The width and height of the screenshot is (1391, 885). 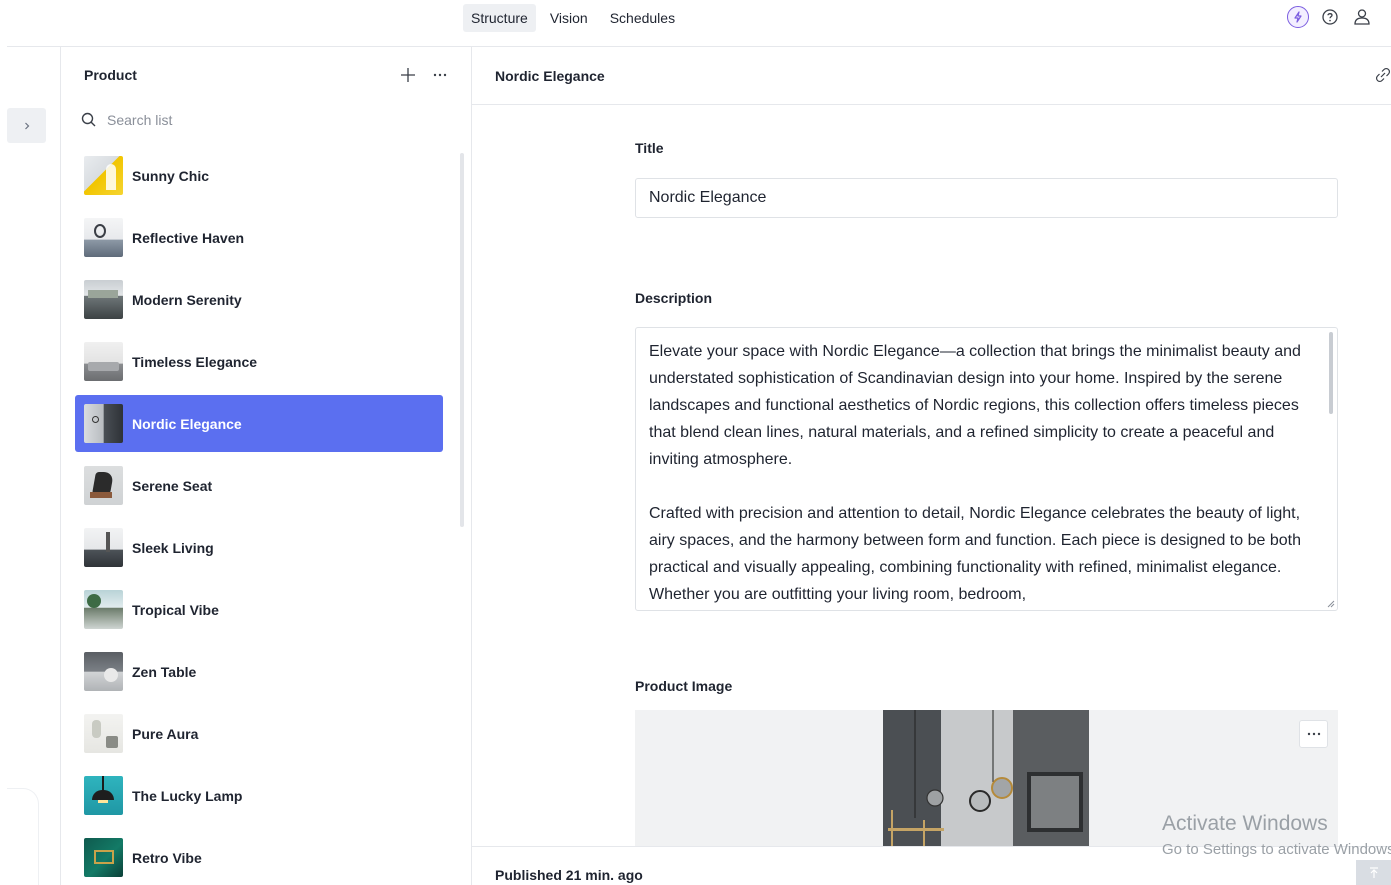 What do you see at coordinates (1276, 849) in the screenshot?
I see `activation-watermark-subtitle: Go to Settings to activate Windows.` at bounding box center [1276, 849].